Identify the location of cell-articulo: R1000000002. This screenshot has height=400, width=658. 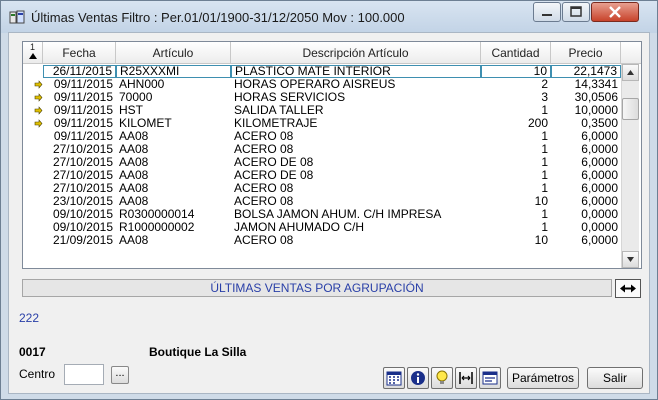
(173, 227).